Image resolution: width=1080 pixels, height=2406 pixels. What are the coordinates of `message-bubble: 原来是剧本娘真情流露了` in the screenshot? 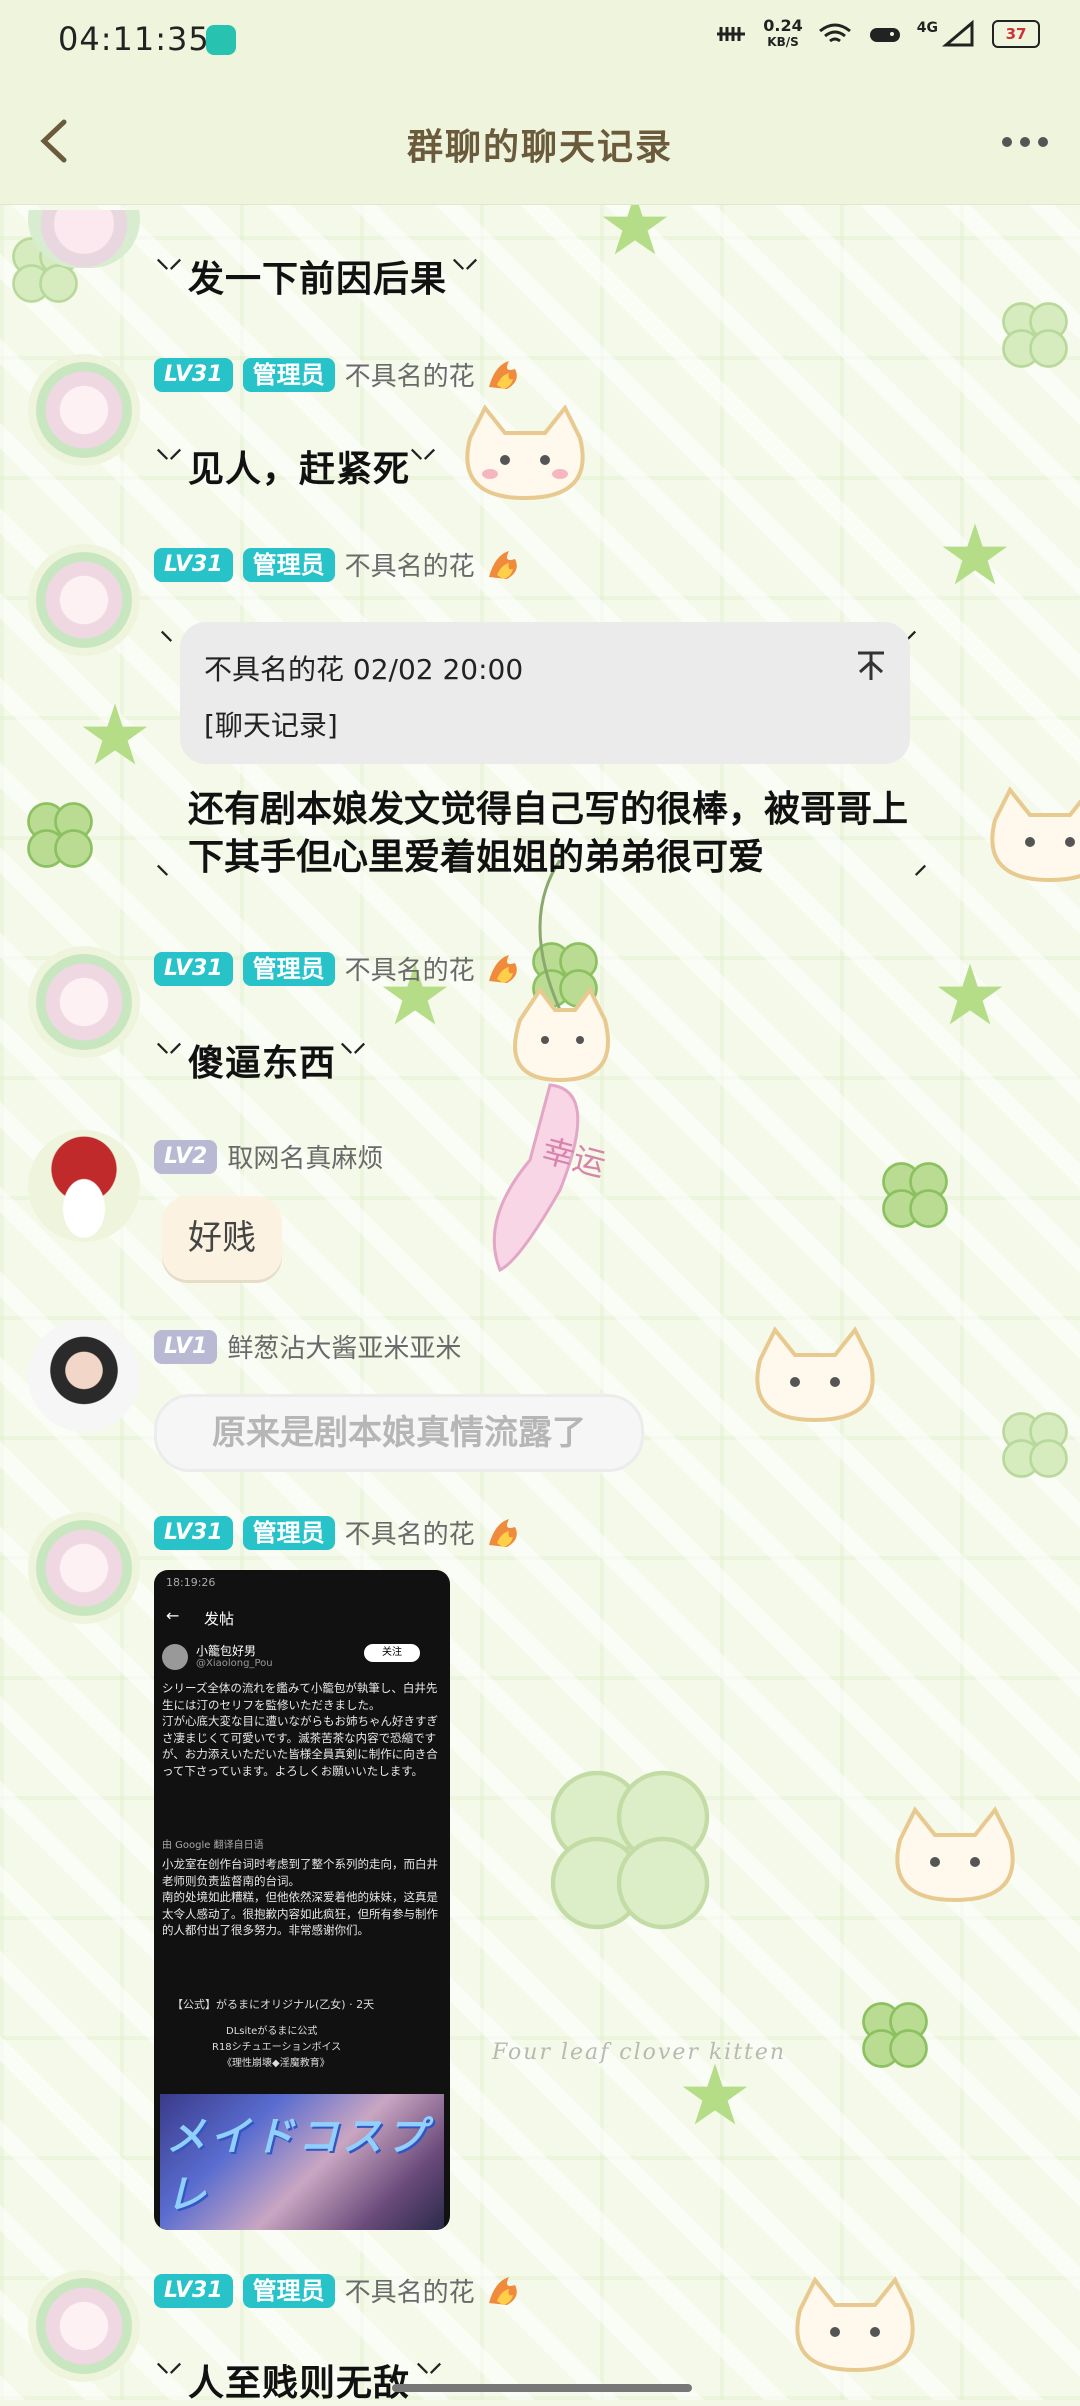 It's located at (399, 1433).